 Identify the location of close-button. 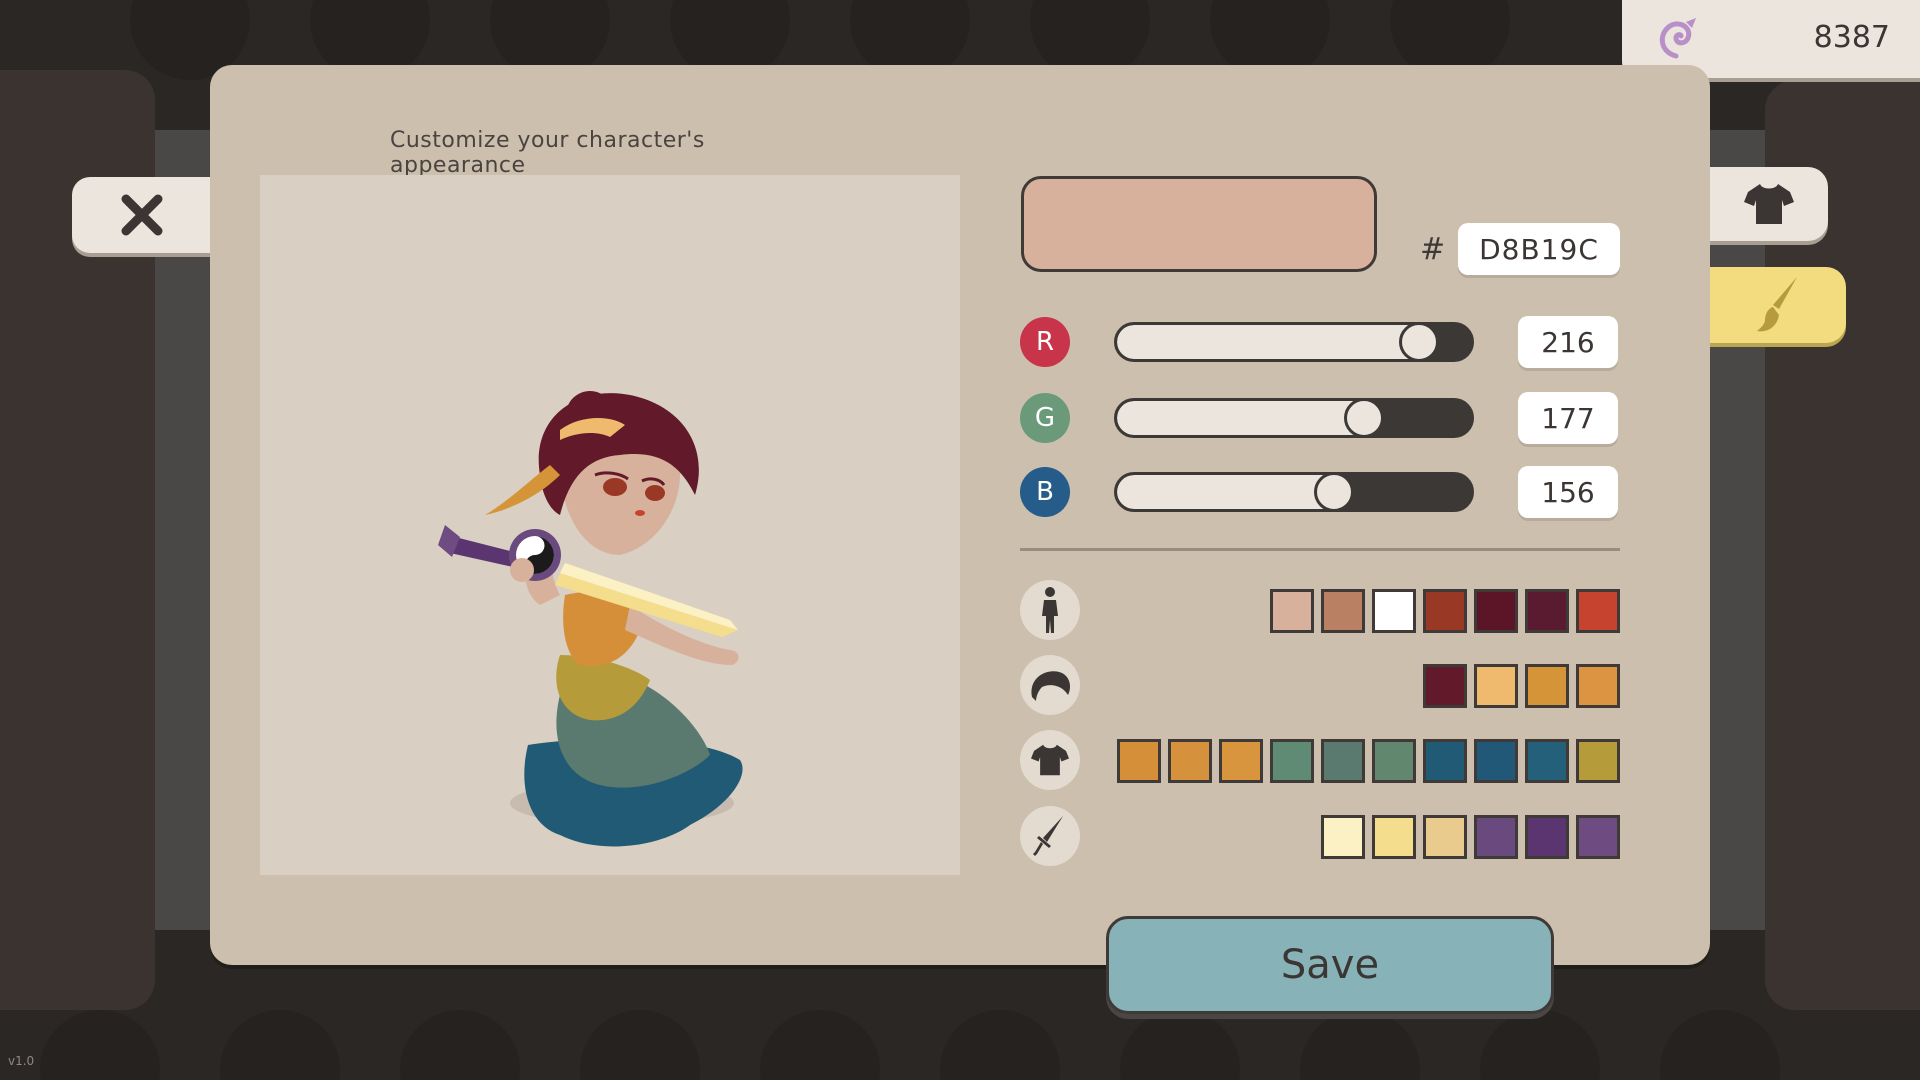
(142, 215).